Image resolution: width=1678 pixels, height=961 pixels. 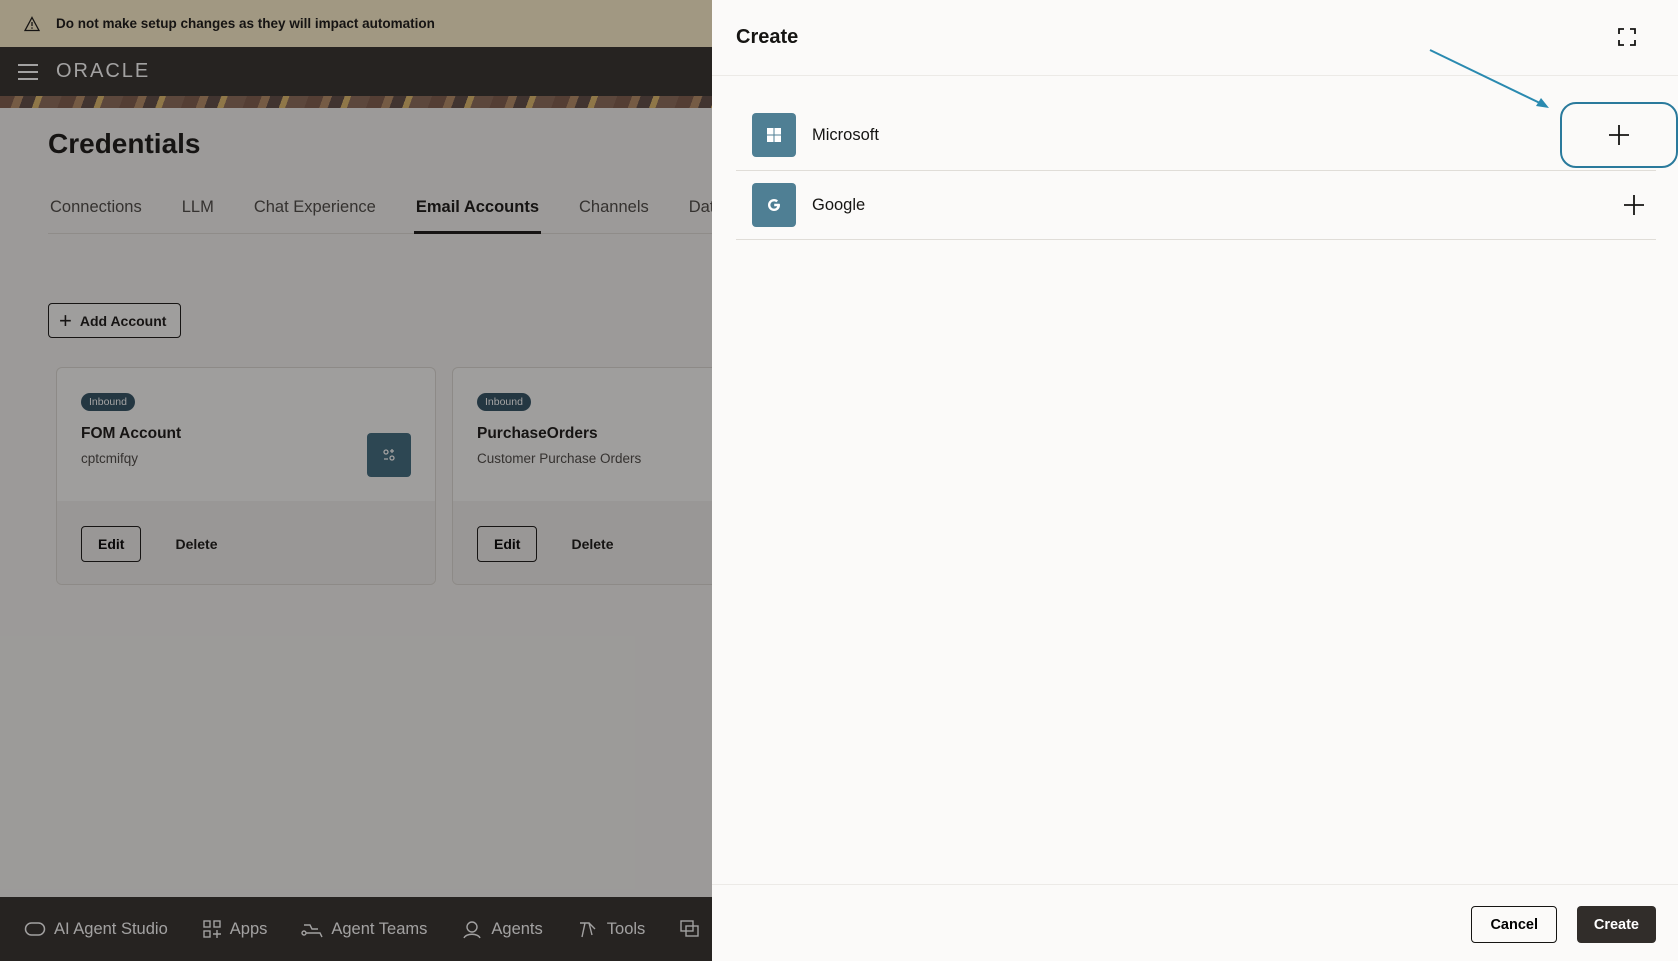 I want to click on provider-list: Microsoft Google, so click(x=1207, y=170).